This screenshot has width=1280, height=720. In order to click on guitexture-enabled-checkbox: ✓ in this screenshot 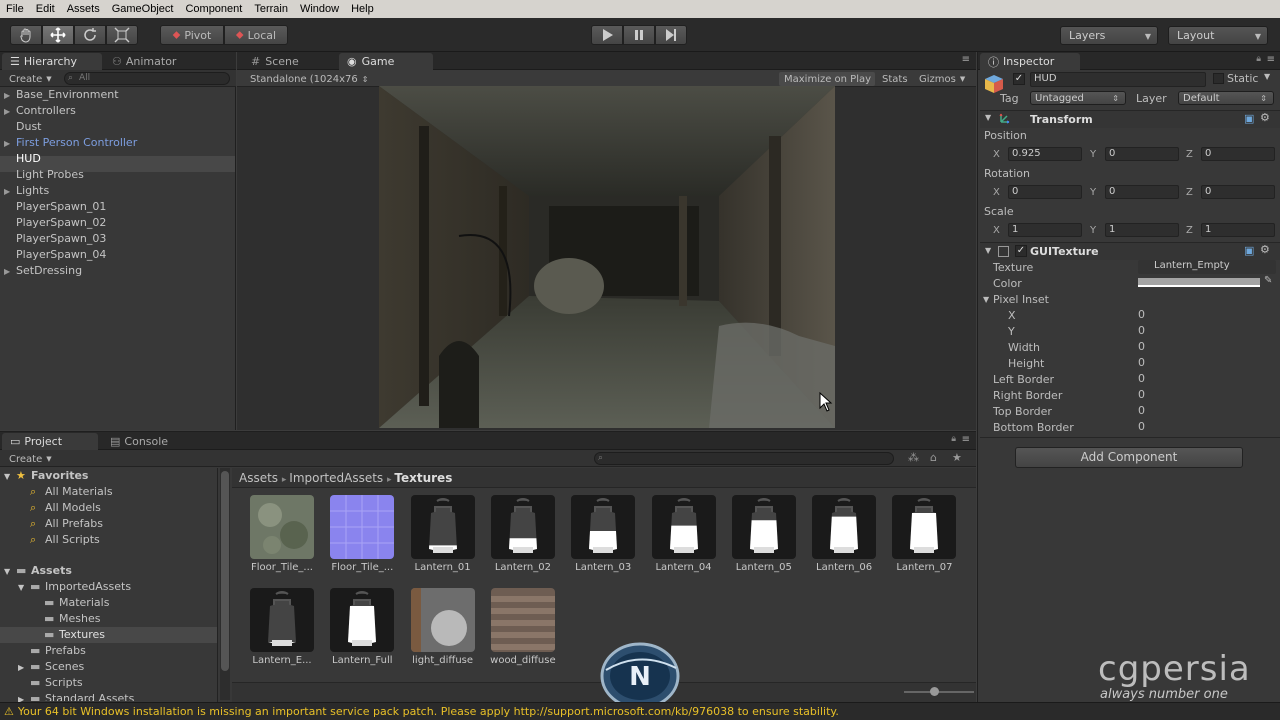, I will do `click(1021, 251)`.